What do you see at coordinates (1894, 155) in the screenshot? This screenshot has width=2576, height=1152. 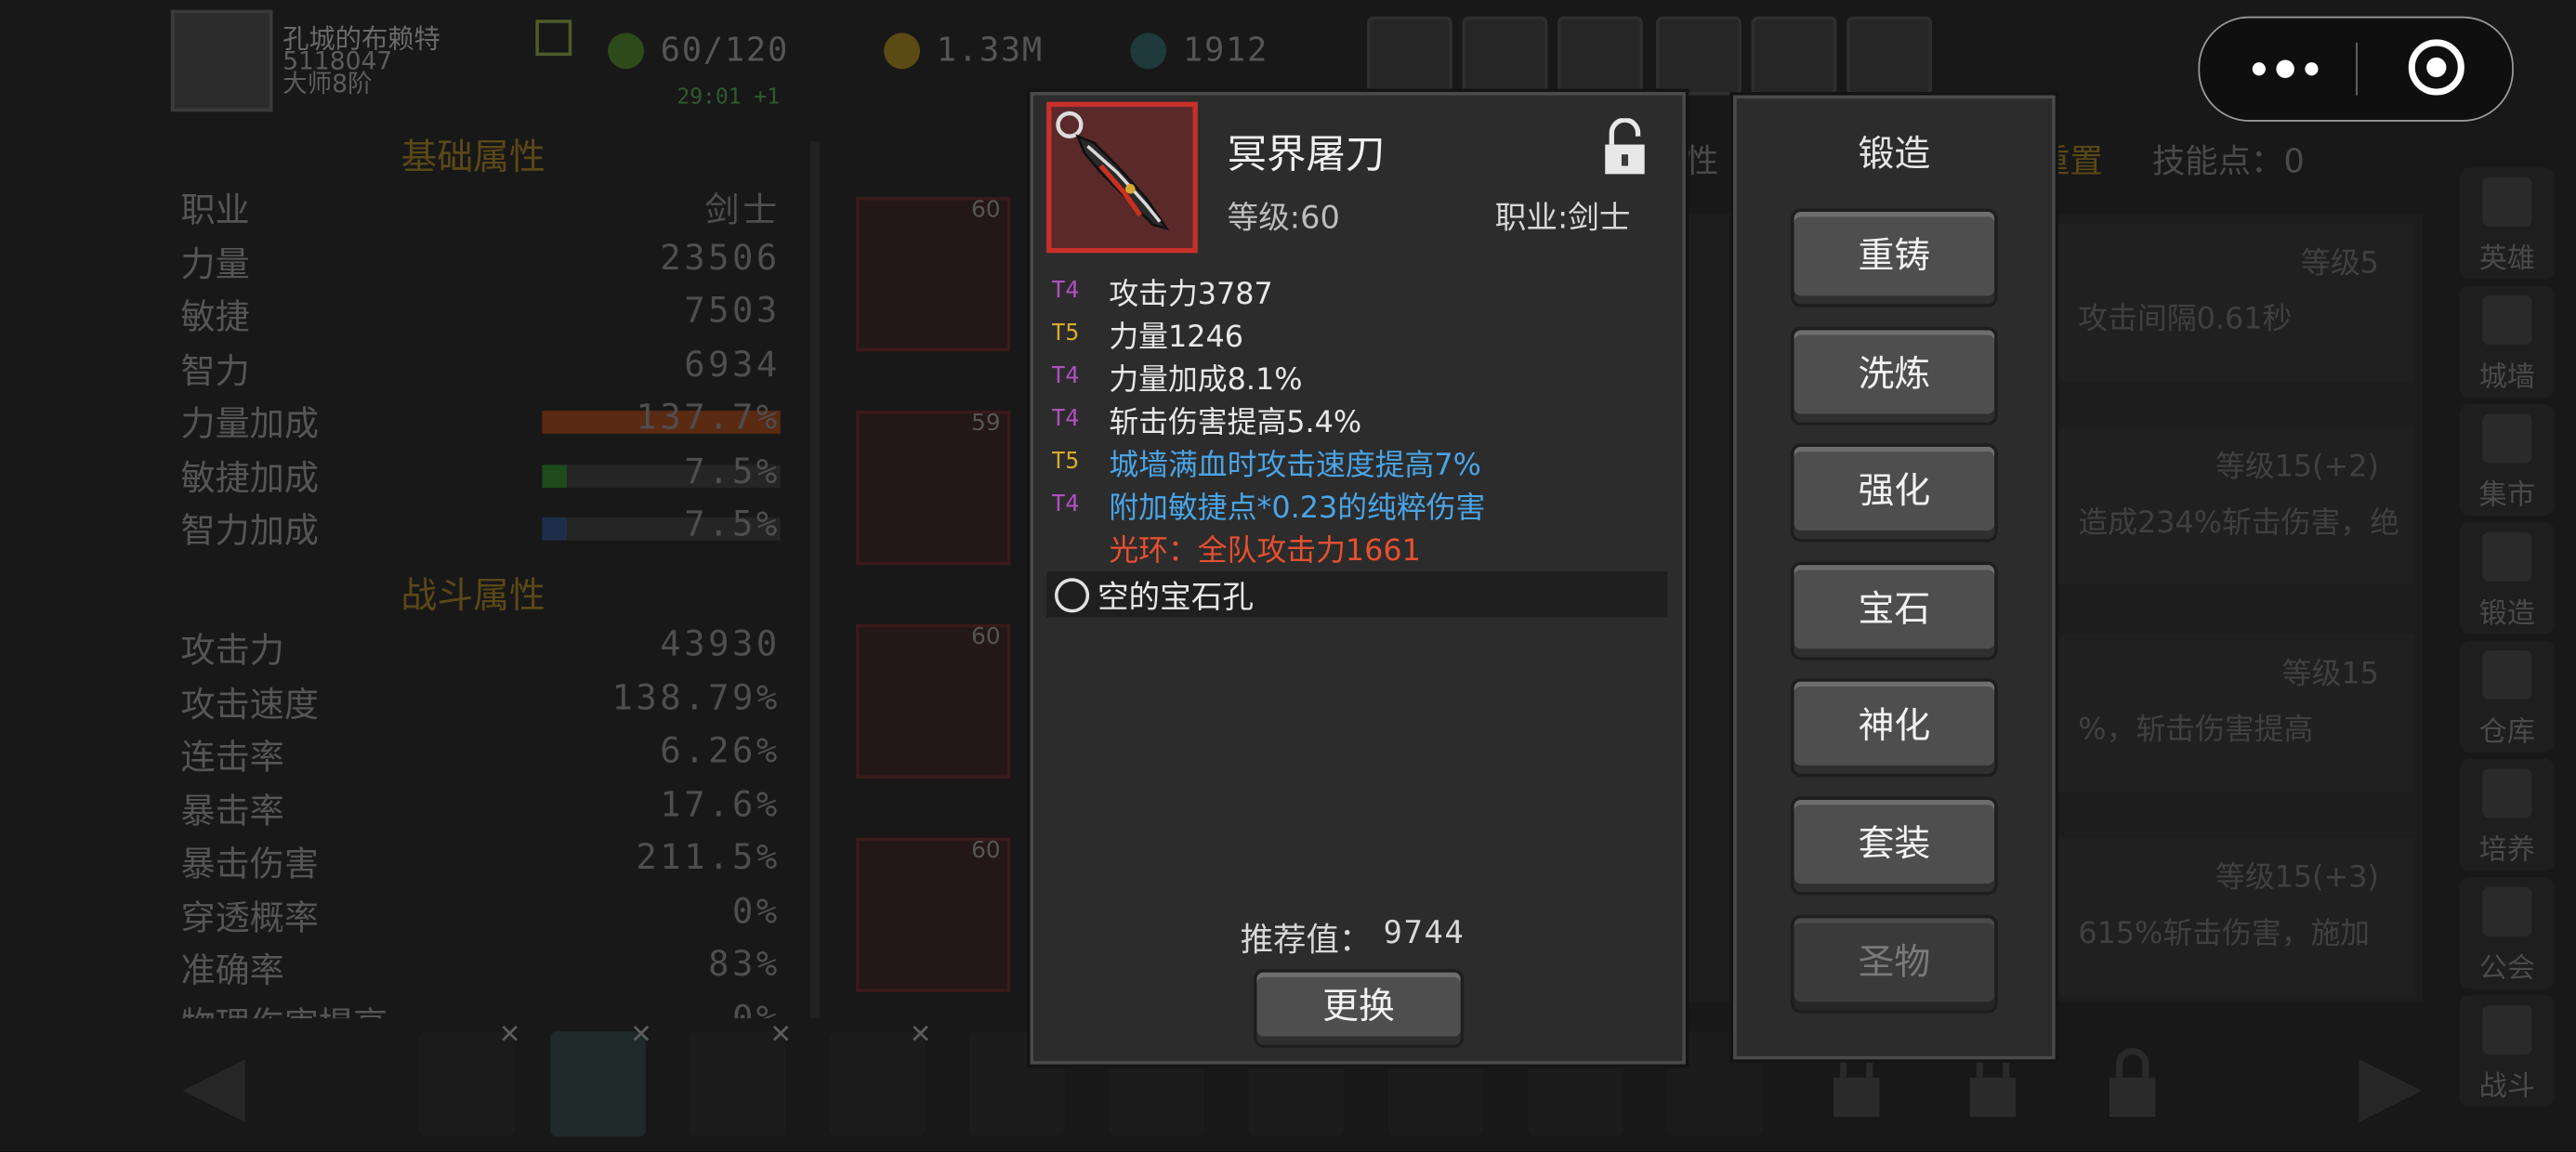 I see `forge-title: 锻造` at bounding box center [1894, 155].